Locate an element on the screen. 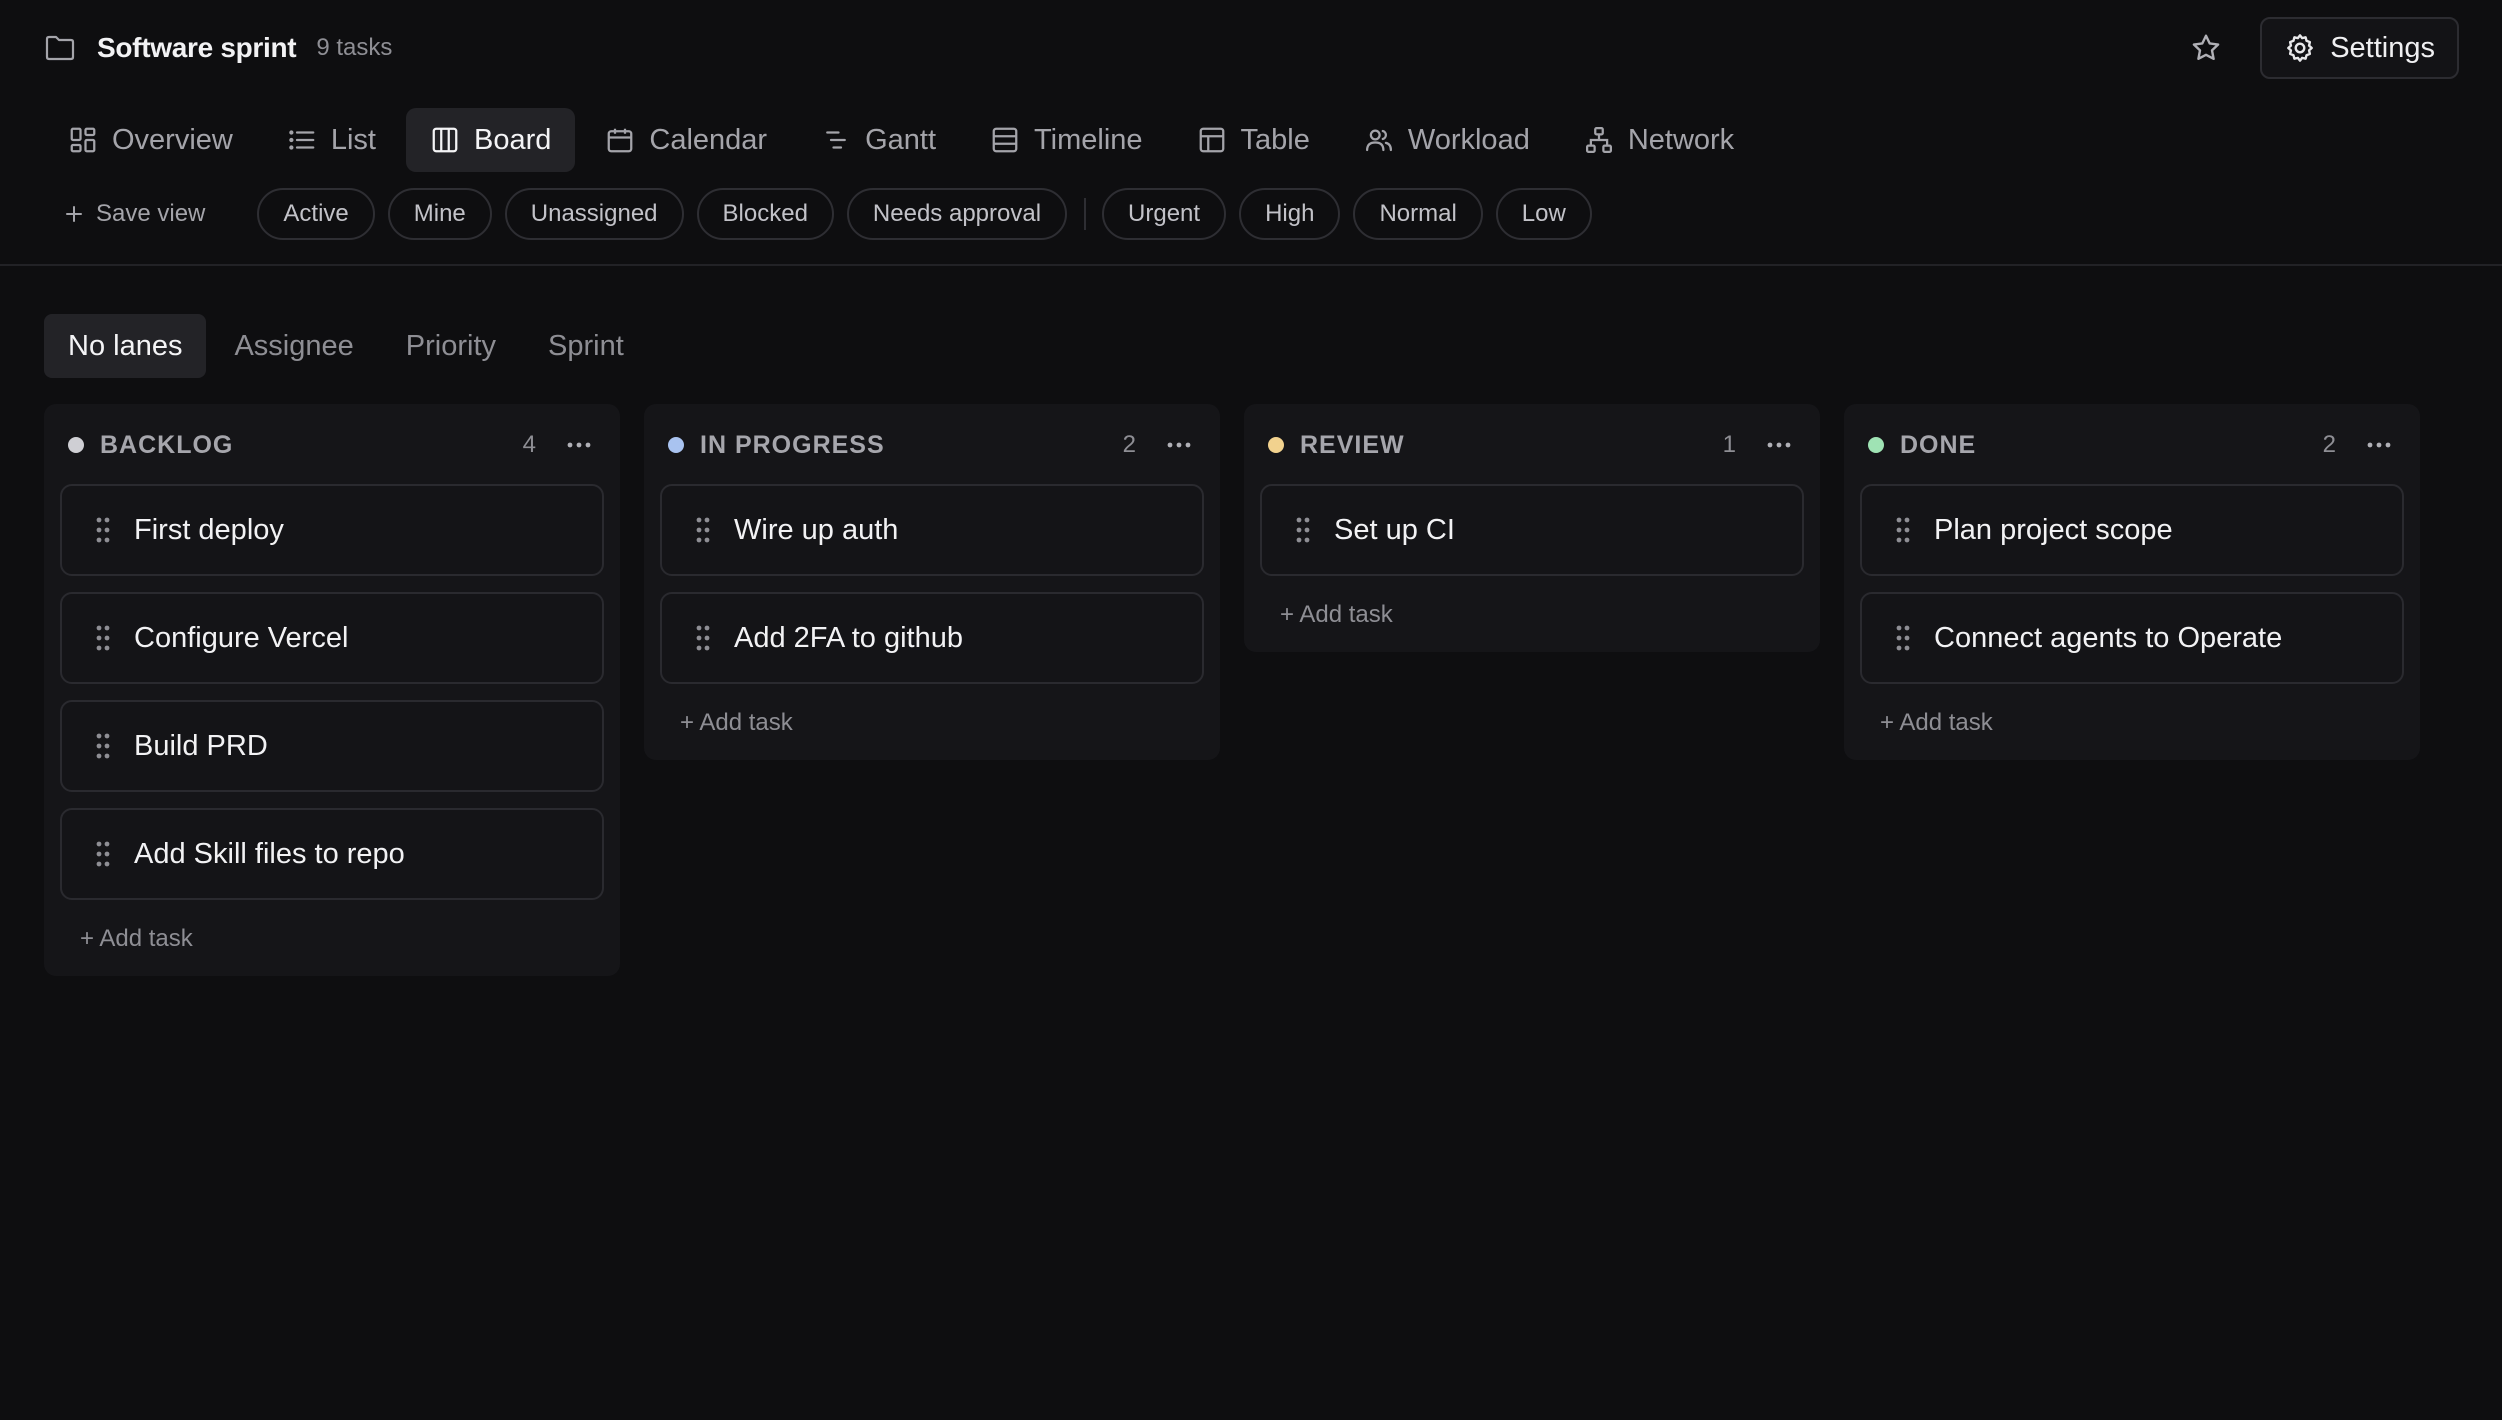 The image size is (2502, 1420). save-view-button: Save view is located at coordinates (134, 214).